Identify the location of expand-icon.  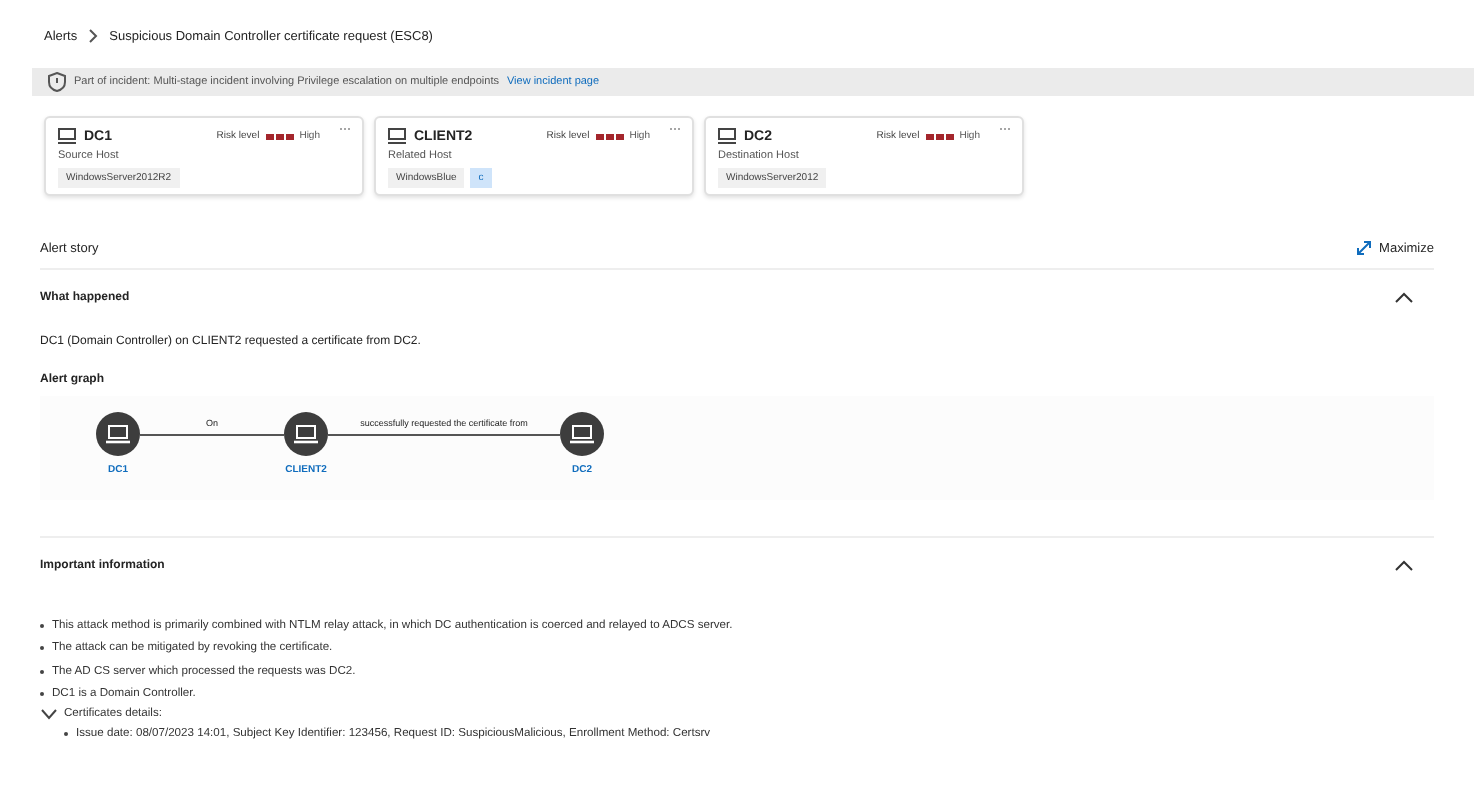
(1363, 248).